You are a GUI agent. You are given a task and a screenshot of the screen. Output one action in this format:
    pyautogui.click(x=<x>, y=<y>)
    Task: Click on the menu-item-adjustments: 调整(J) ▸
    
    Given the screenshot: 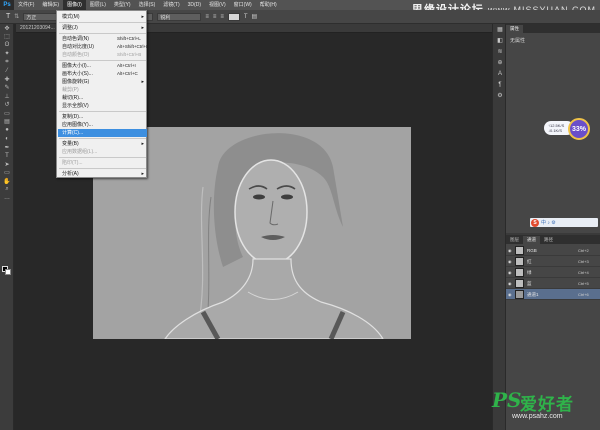 What is the action you would take?
    pyautogui.click(x=102, y=28)
    